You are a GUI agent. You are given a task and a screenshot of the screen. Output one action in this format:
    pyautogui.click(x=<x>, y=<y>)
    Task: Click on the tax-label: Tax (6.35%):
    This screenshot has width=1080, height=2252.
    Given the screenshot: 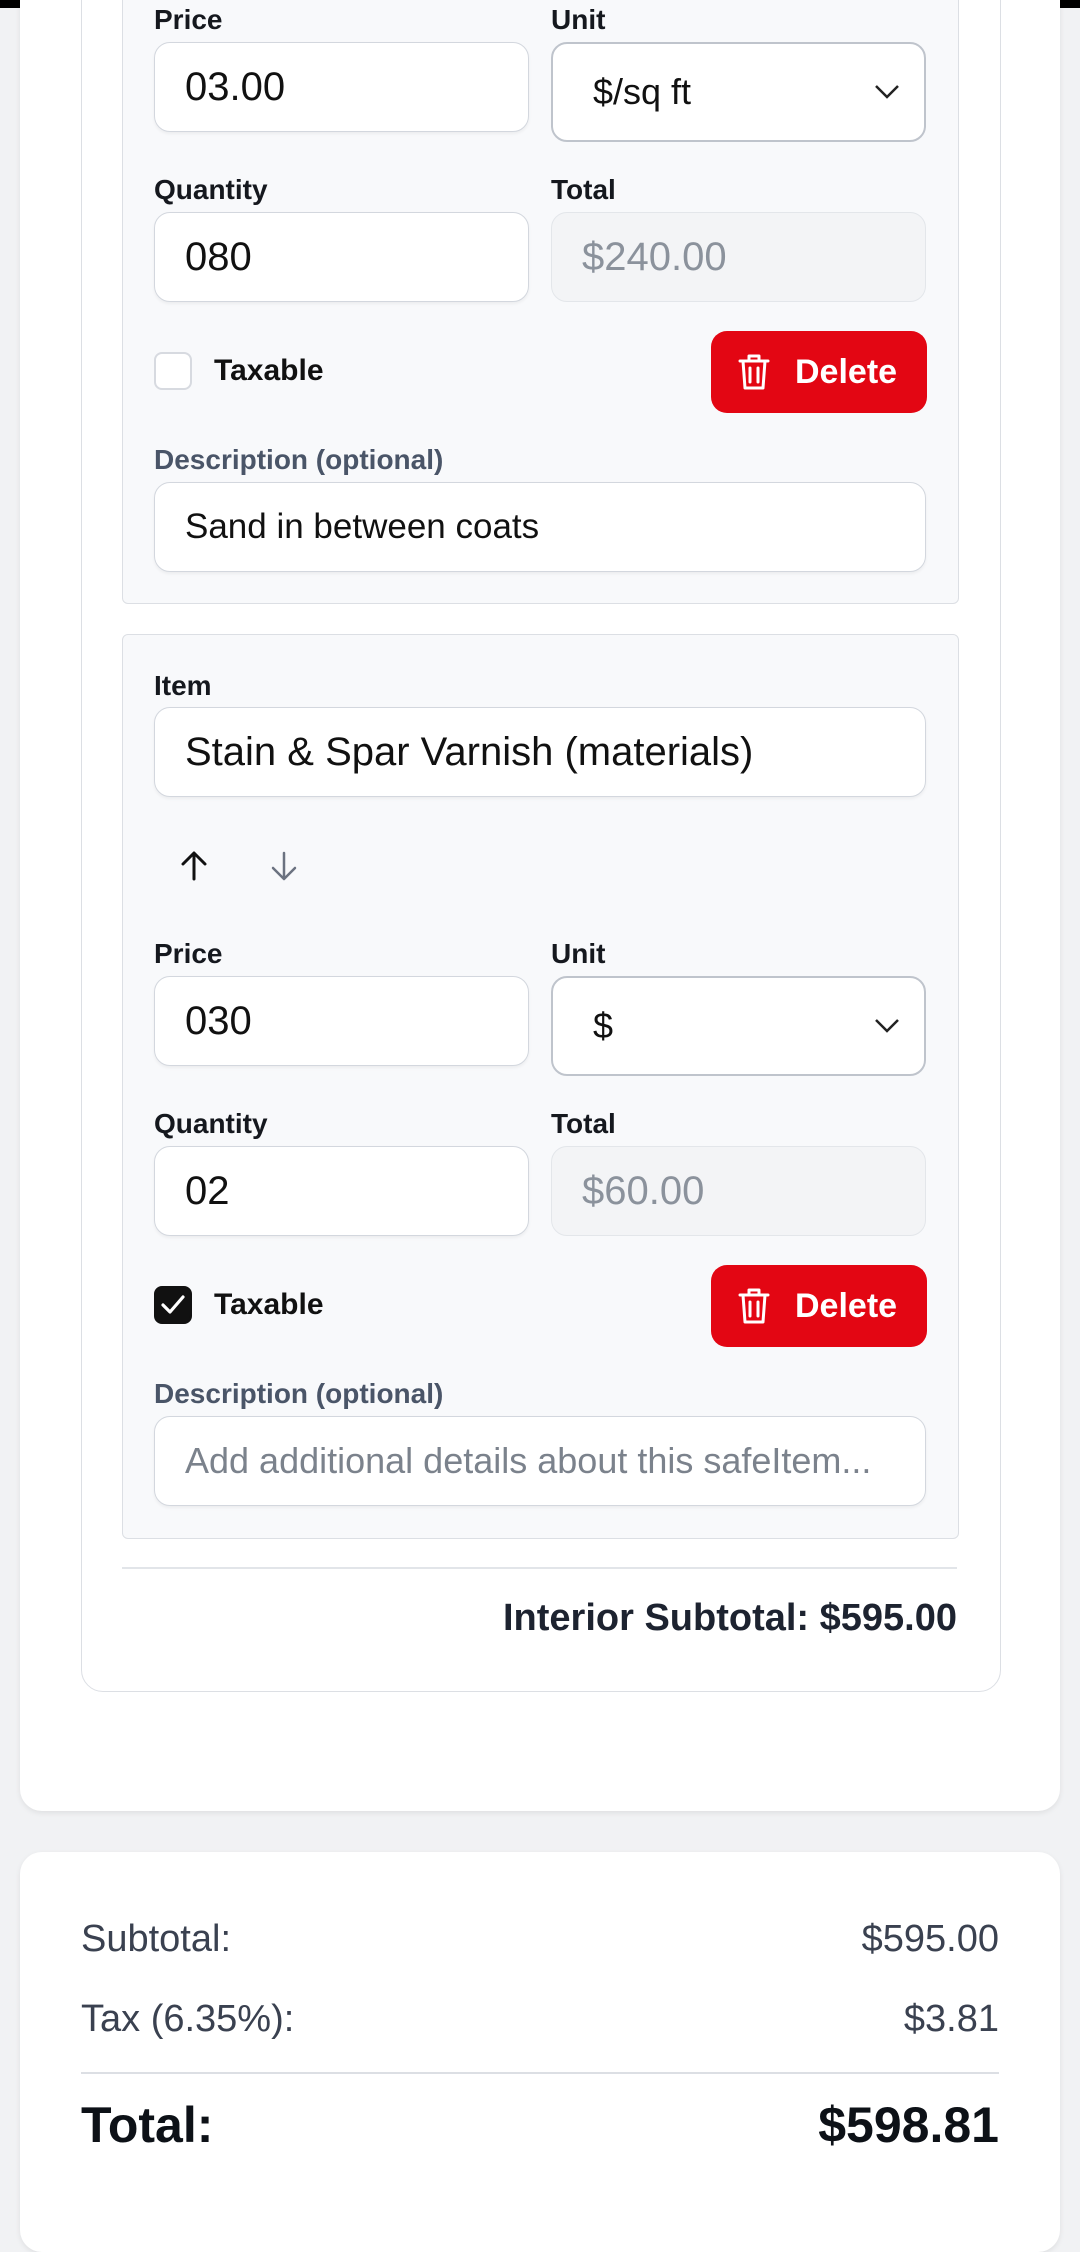 What is the action you would take?
    pyautogui.click(x=188, y=2019)
    